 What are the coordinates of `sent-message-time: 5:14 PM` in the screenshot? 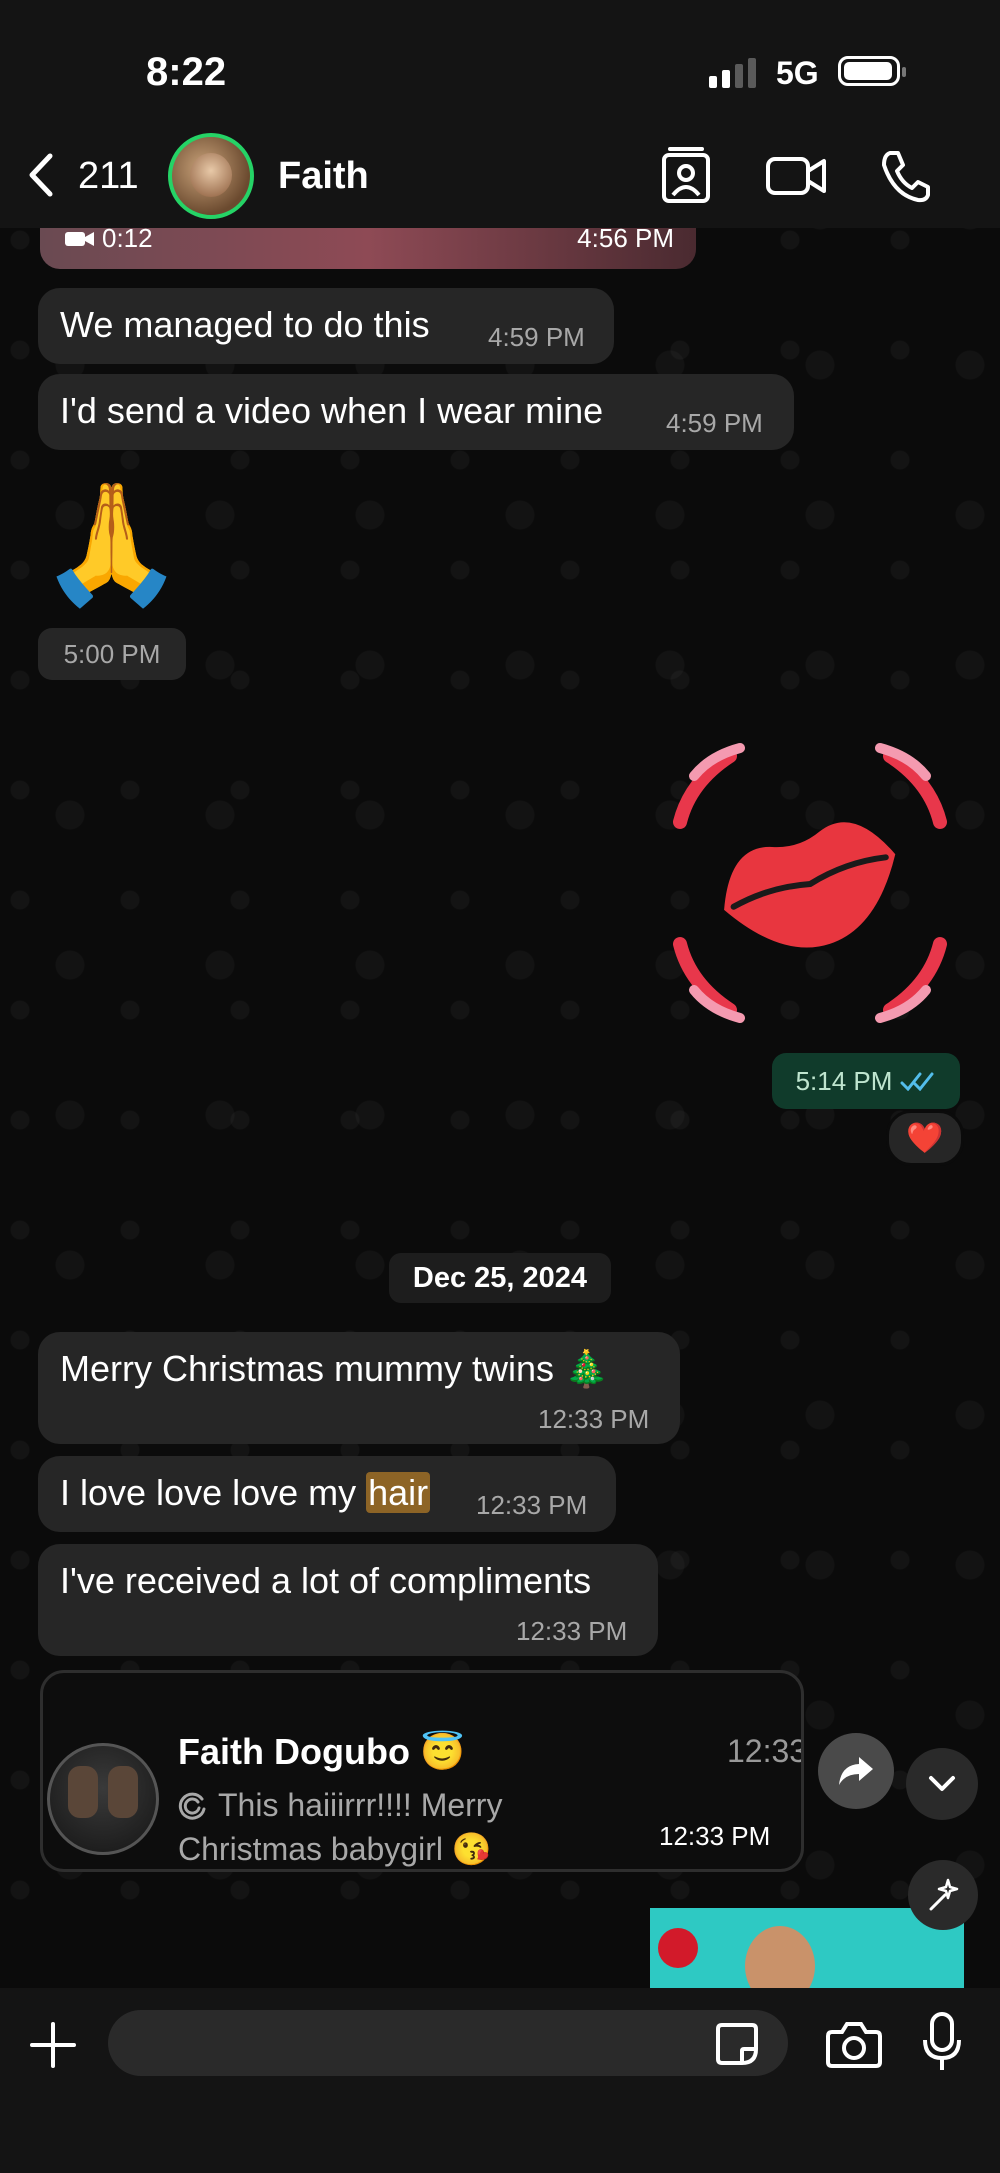 It's located at (866, 1081).